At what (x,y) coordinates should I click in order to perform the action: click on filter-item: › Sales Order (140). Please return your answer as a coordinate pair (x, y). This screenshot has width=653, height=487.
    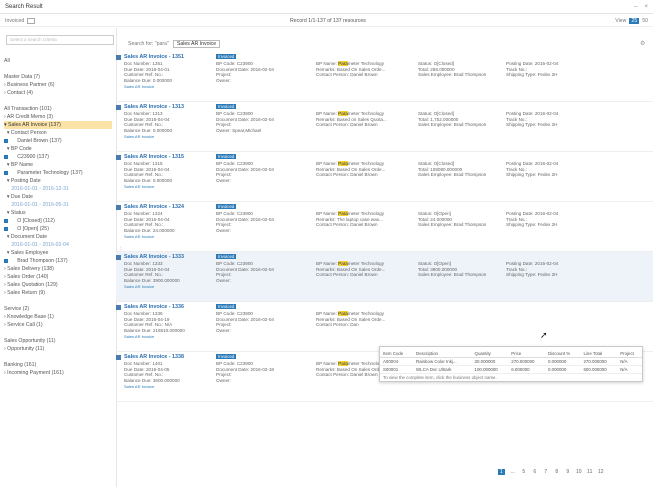
    Looking at the image, I should click on (58, 277).